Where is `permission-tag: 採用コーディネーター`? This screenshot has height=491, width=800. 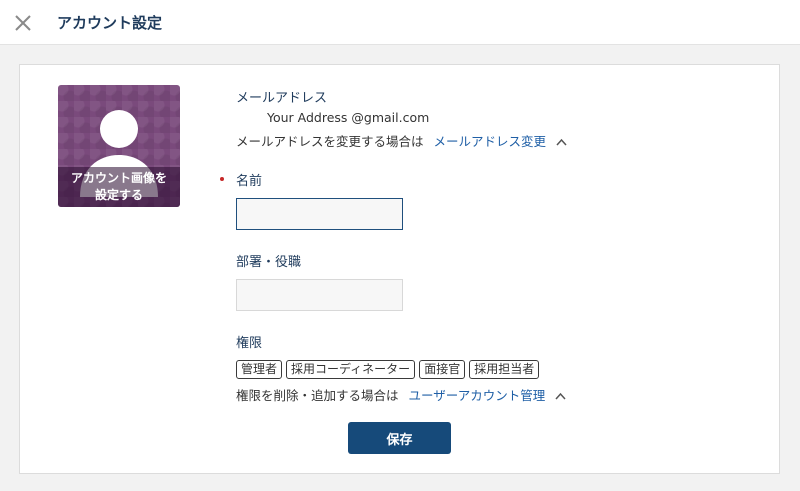
permission-tag: 採用コーディネーター is located at coordinates (351, 369).